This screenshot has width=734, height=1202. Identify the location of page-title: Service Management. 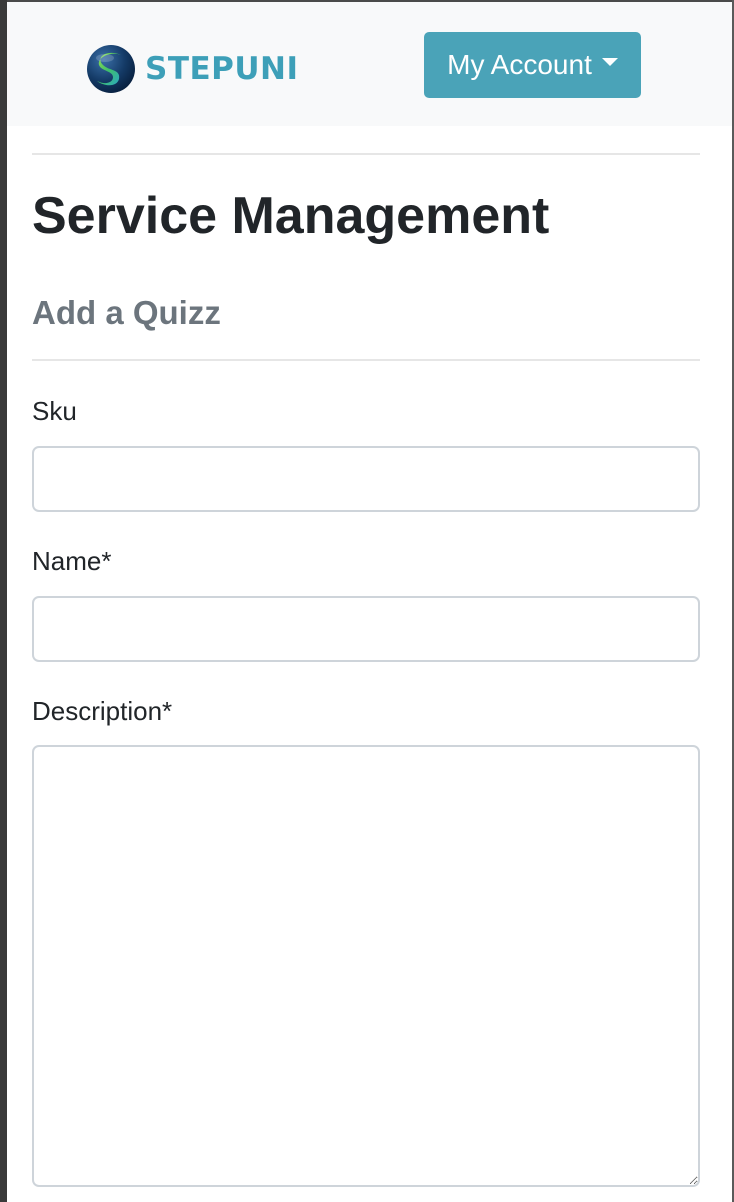
(291, 216).